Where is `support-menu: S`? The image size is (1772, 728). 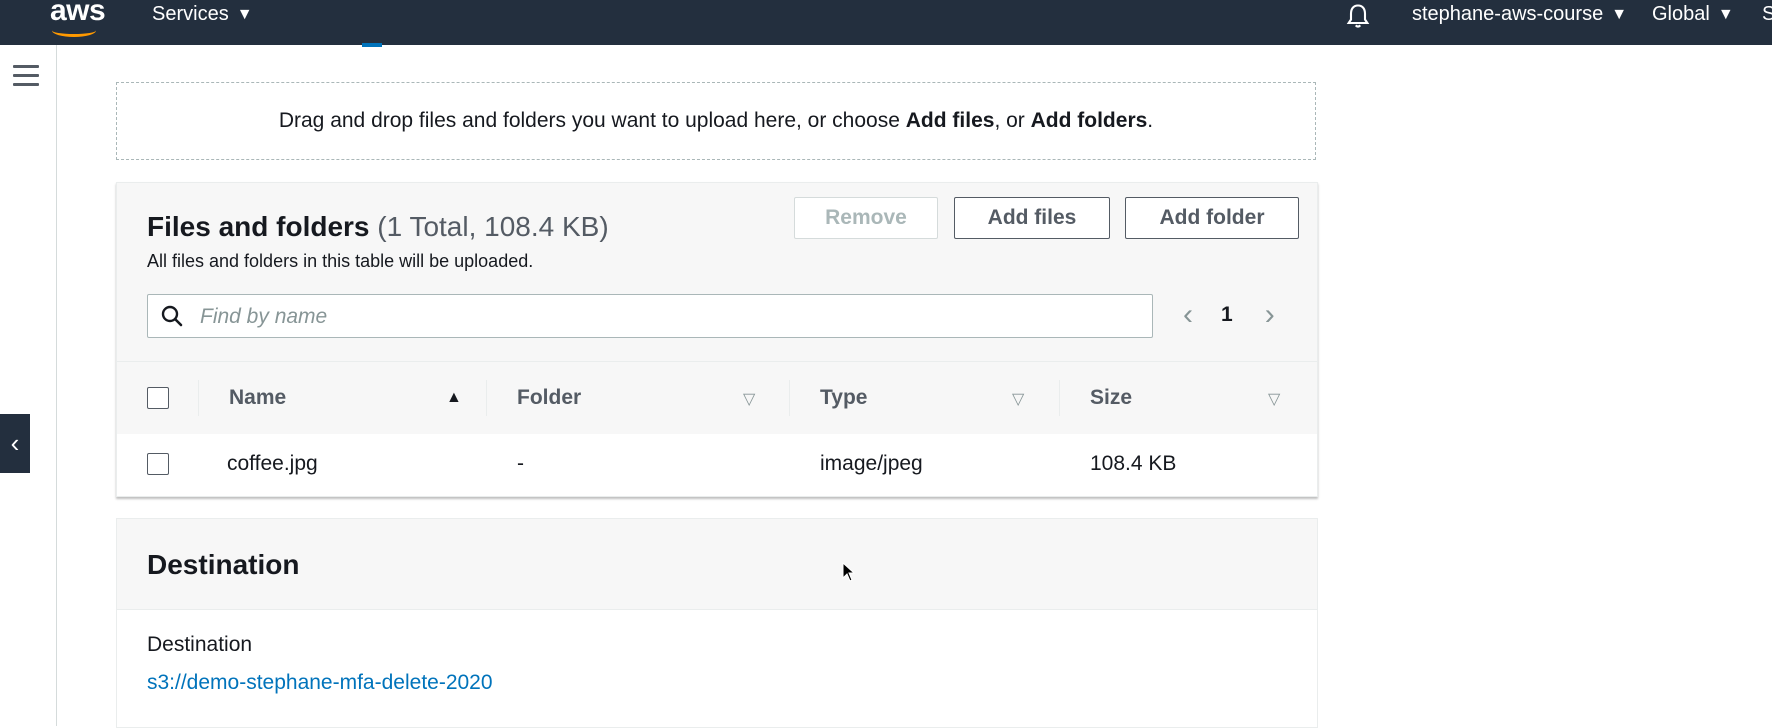 support-menu: S is located at coordinates (1767, 14).